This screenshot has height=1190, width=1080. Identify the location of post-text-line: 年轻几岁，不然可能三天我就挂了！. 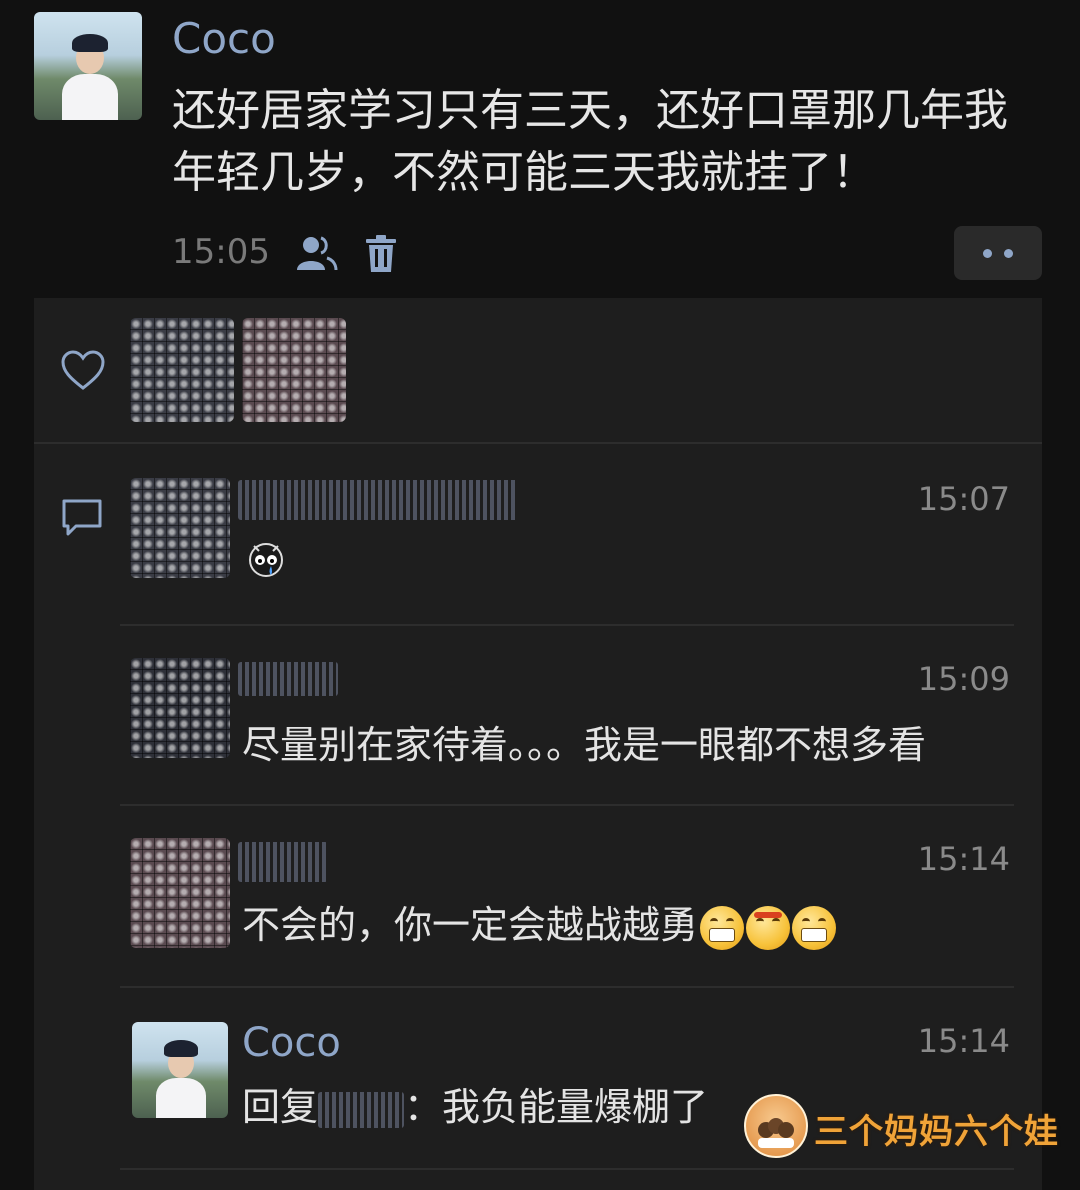
(524, 172).